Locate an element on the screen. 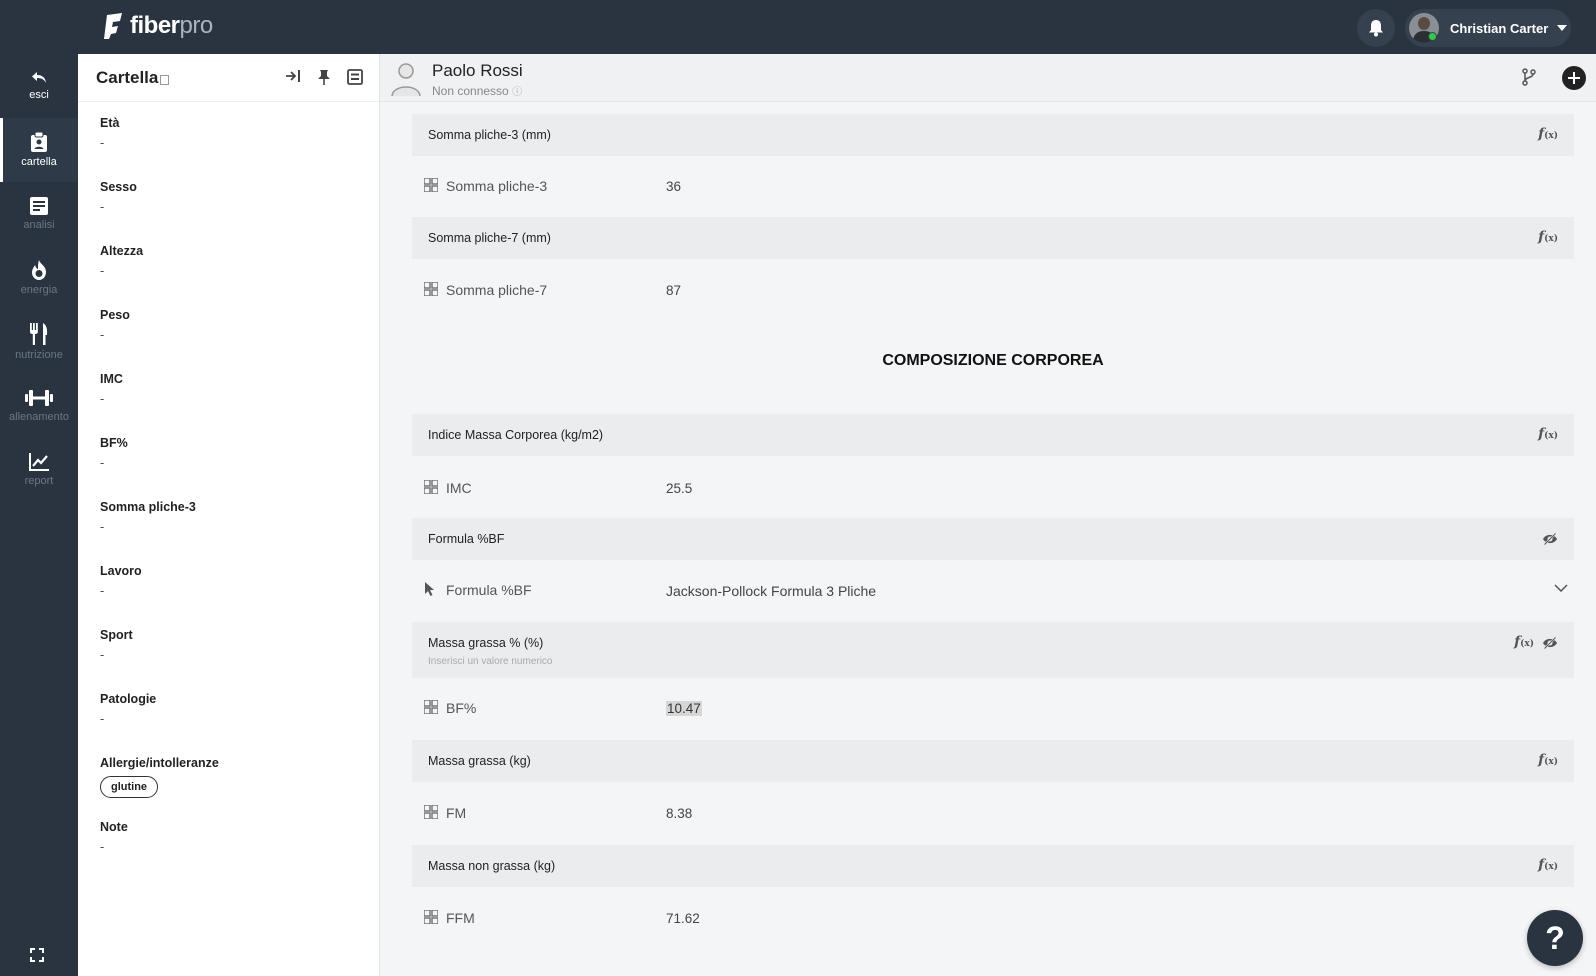  field-label: Note is located at coordinates (114, 827).